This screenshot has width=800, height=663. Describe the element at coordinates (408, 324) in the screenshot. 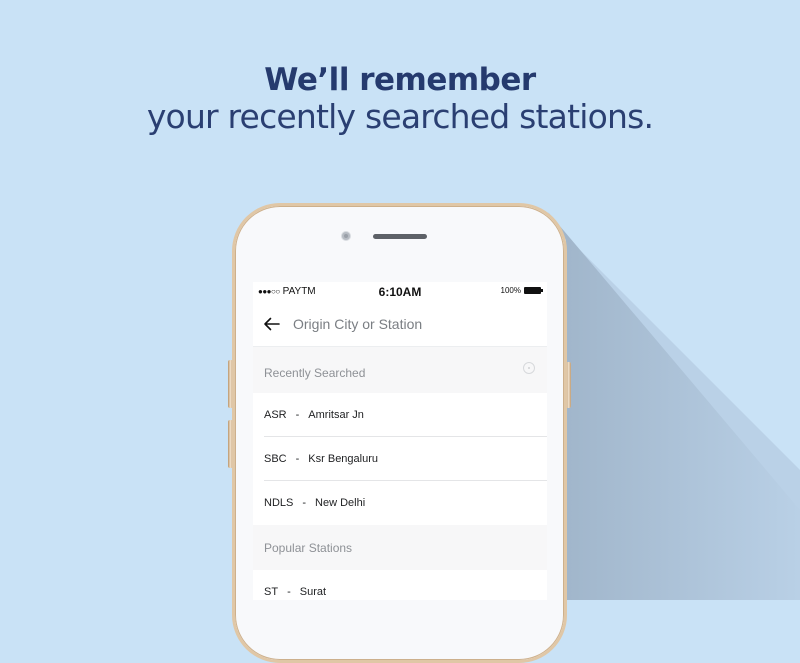

I see `origin-search-input` at that location.